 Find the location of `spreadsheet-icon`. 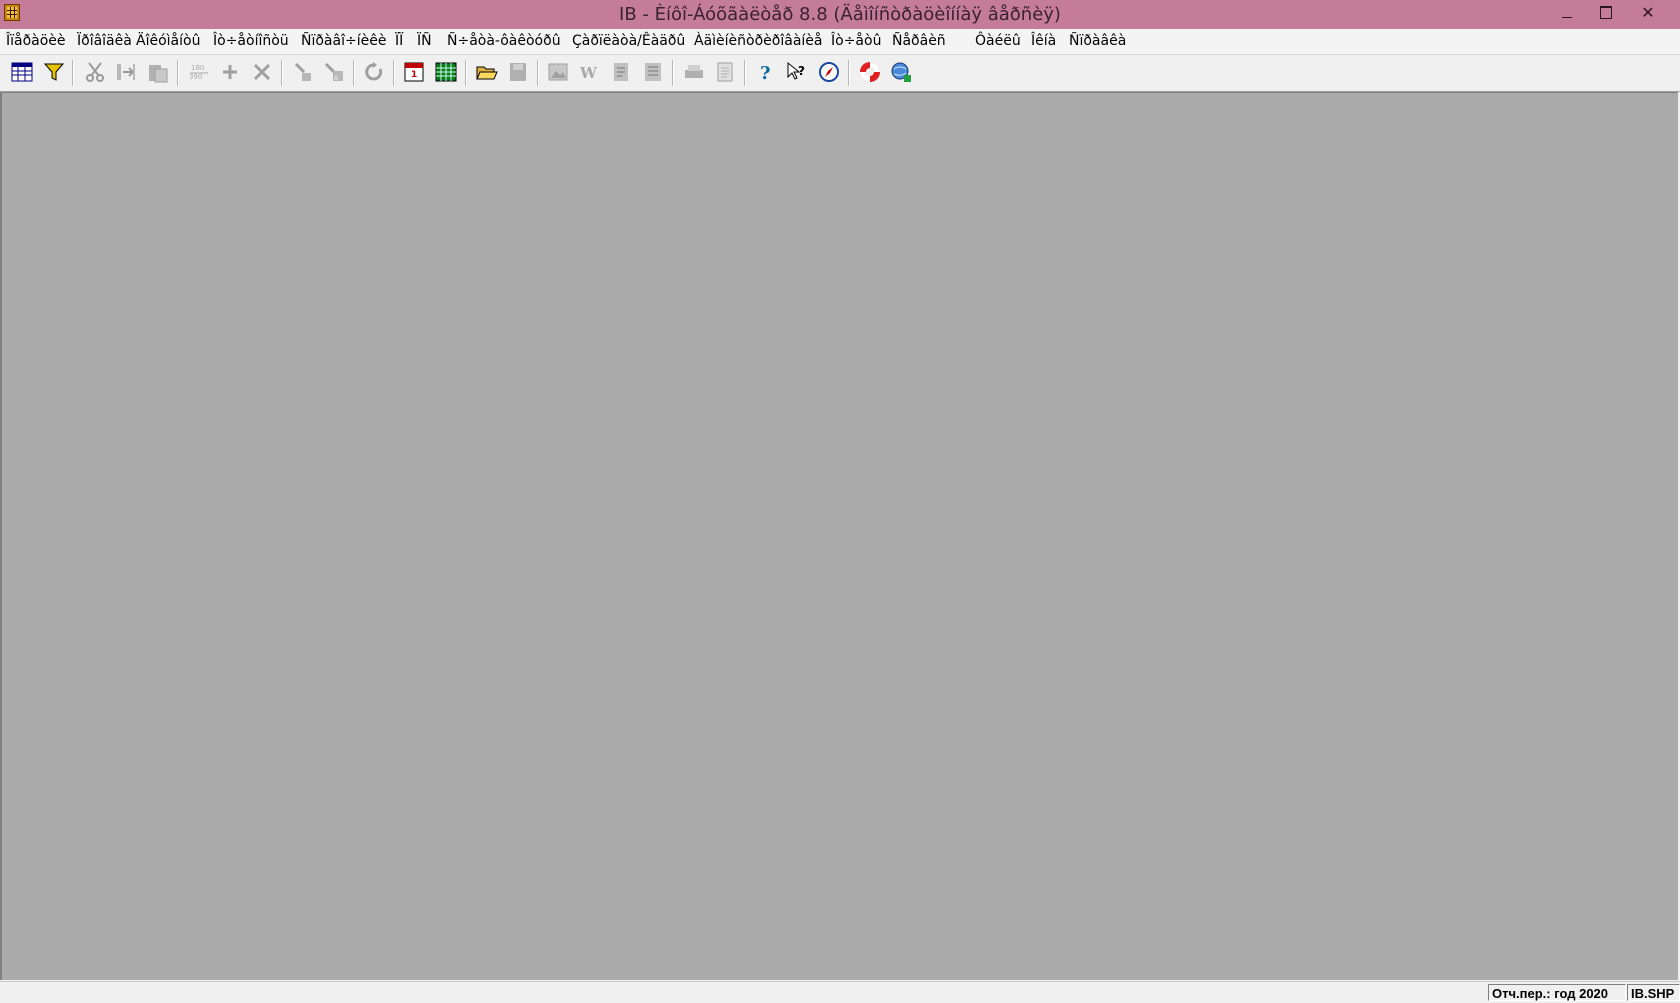

spreadsheet-icon is located at coordinates (446, 72).